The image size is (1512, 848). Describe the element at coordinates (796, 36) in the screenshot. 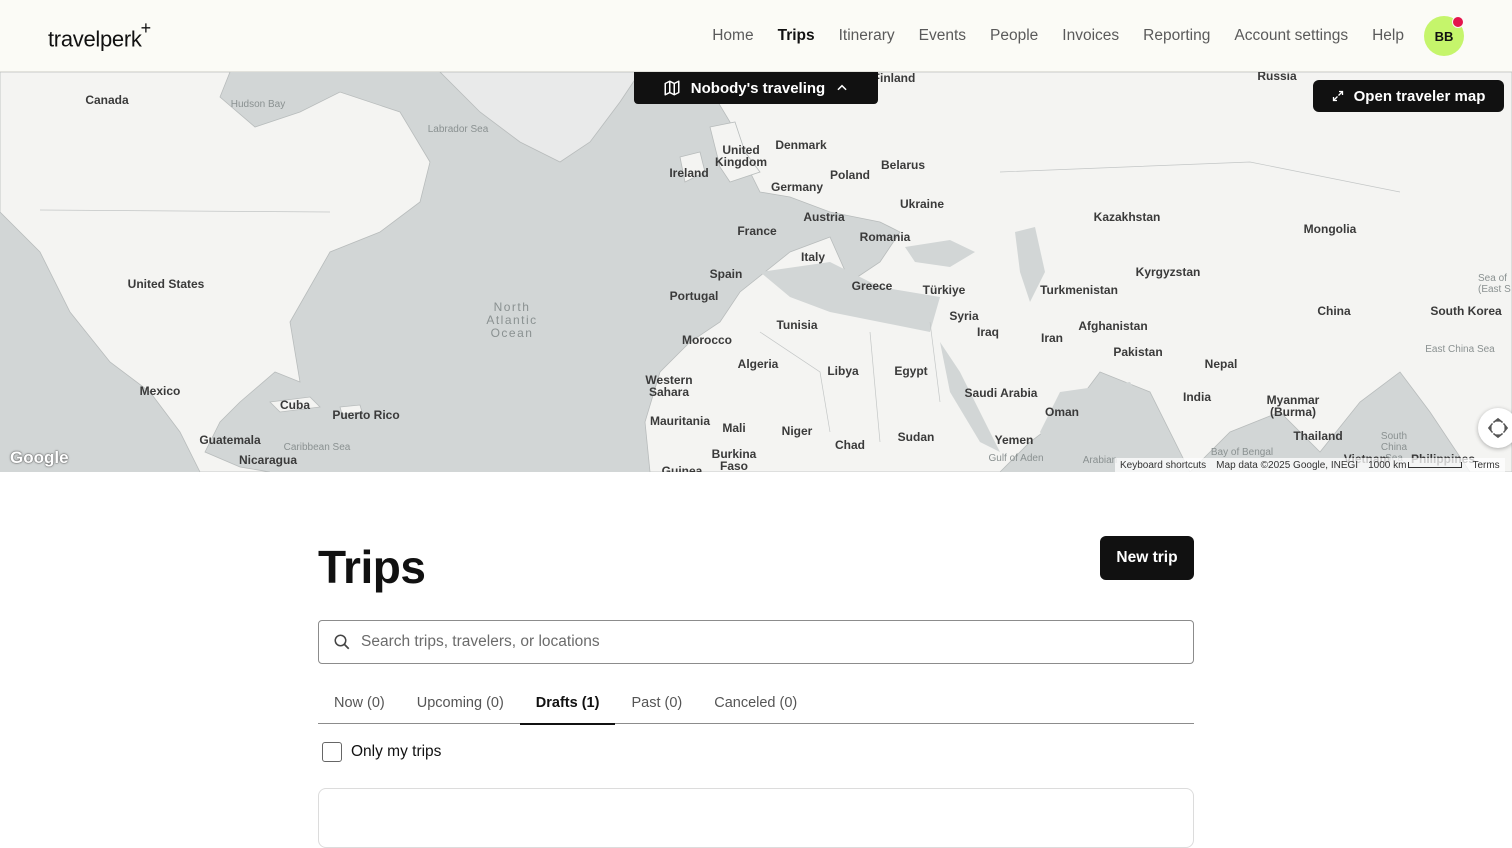

I see `nav-trips: Trips` at that location.